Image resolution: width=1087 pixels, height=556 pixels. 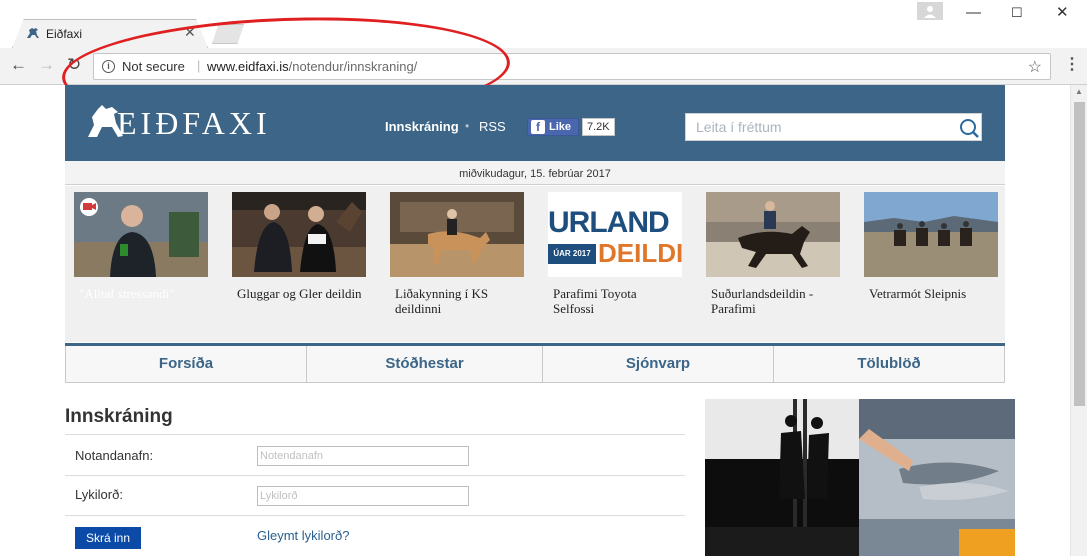 What do you see at coordinates (46, 65) in the screenshot?
I see `forward-arrow-icon: →` at bounding box center [46, 65].